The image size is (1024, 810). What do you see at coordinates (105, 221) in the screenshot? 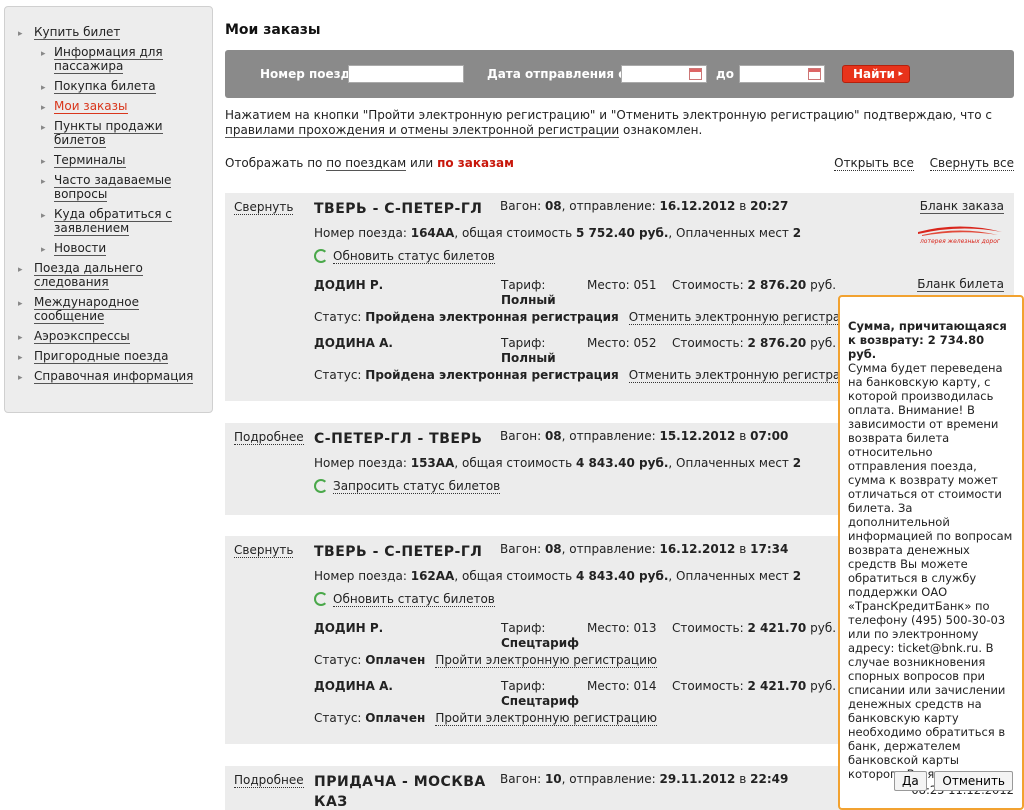
I see `sidebar-subitem-complaints: ▸ Куда обратиться с заявлением` at bounding box center [105, 221].